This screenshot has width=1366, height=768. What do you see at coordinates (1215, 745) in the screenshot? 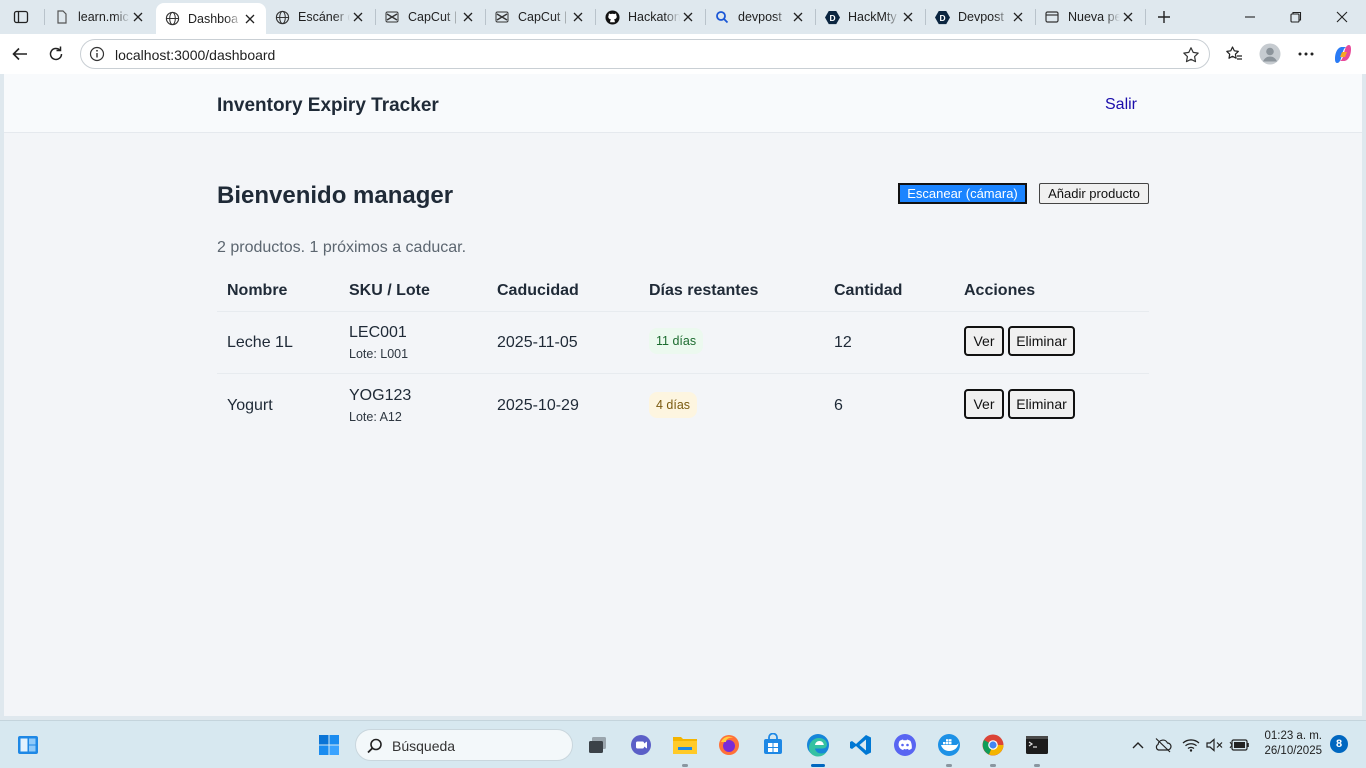
I see `volume-muted-icon` at bounding box center [1215, 745].